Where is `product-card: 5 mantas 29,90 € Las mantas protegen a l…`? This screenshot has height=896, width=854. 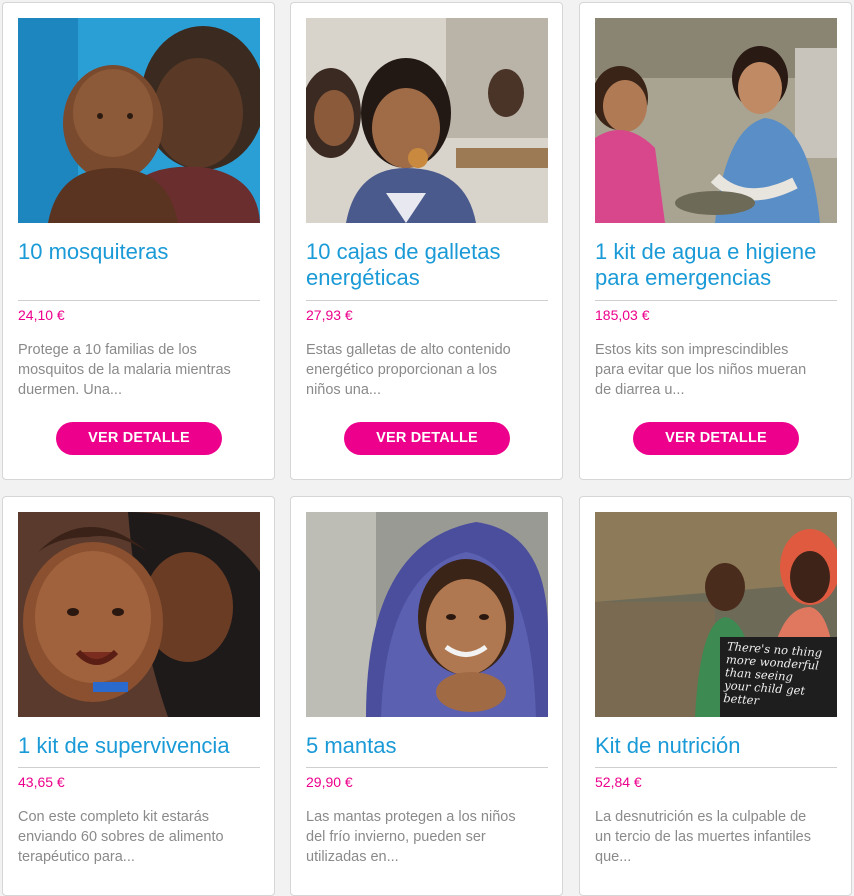
product-card: 5 mantas 29,90 € Las mantas protegen a l… is located at coordinates (426, 696).